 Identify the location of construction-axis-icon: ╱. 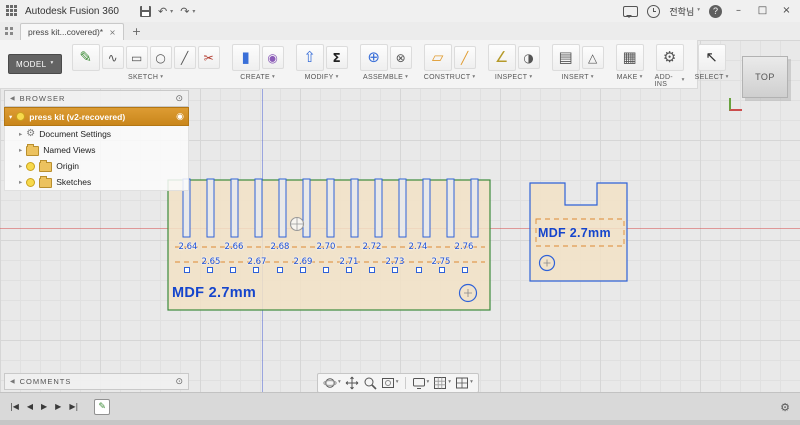
(464, 57).